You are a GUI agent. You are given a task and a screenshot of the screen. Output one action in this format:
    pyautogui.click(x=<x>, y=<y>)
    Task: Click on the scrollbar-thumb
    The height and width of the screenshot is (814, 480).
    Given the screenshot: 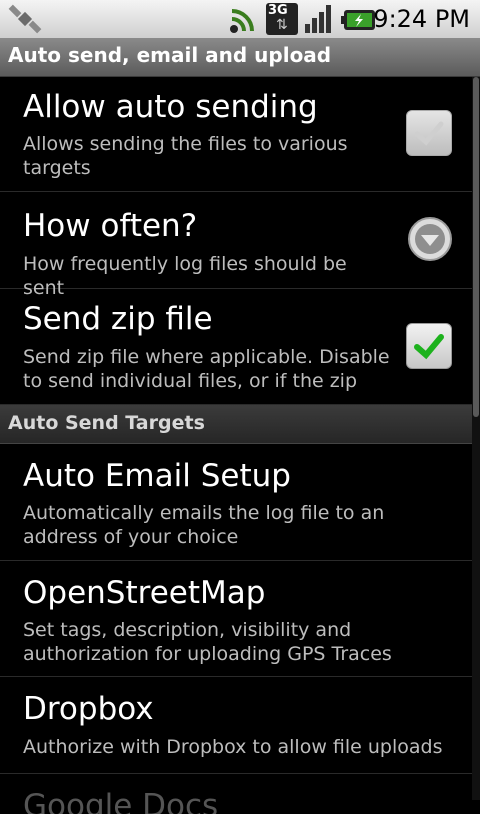 What is the action you would take?
    pyautogui.click(x=476, y=247)
    